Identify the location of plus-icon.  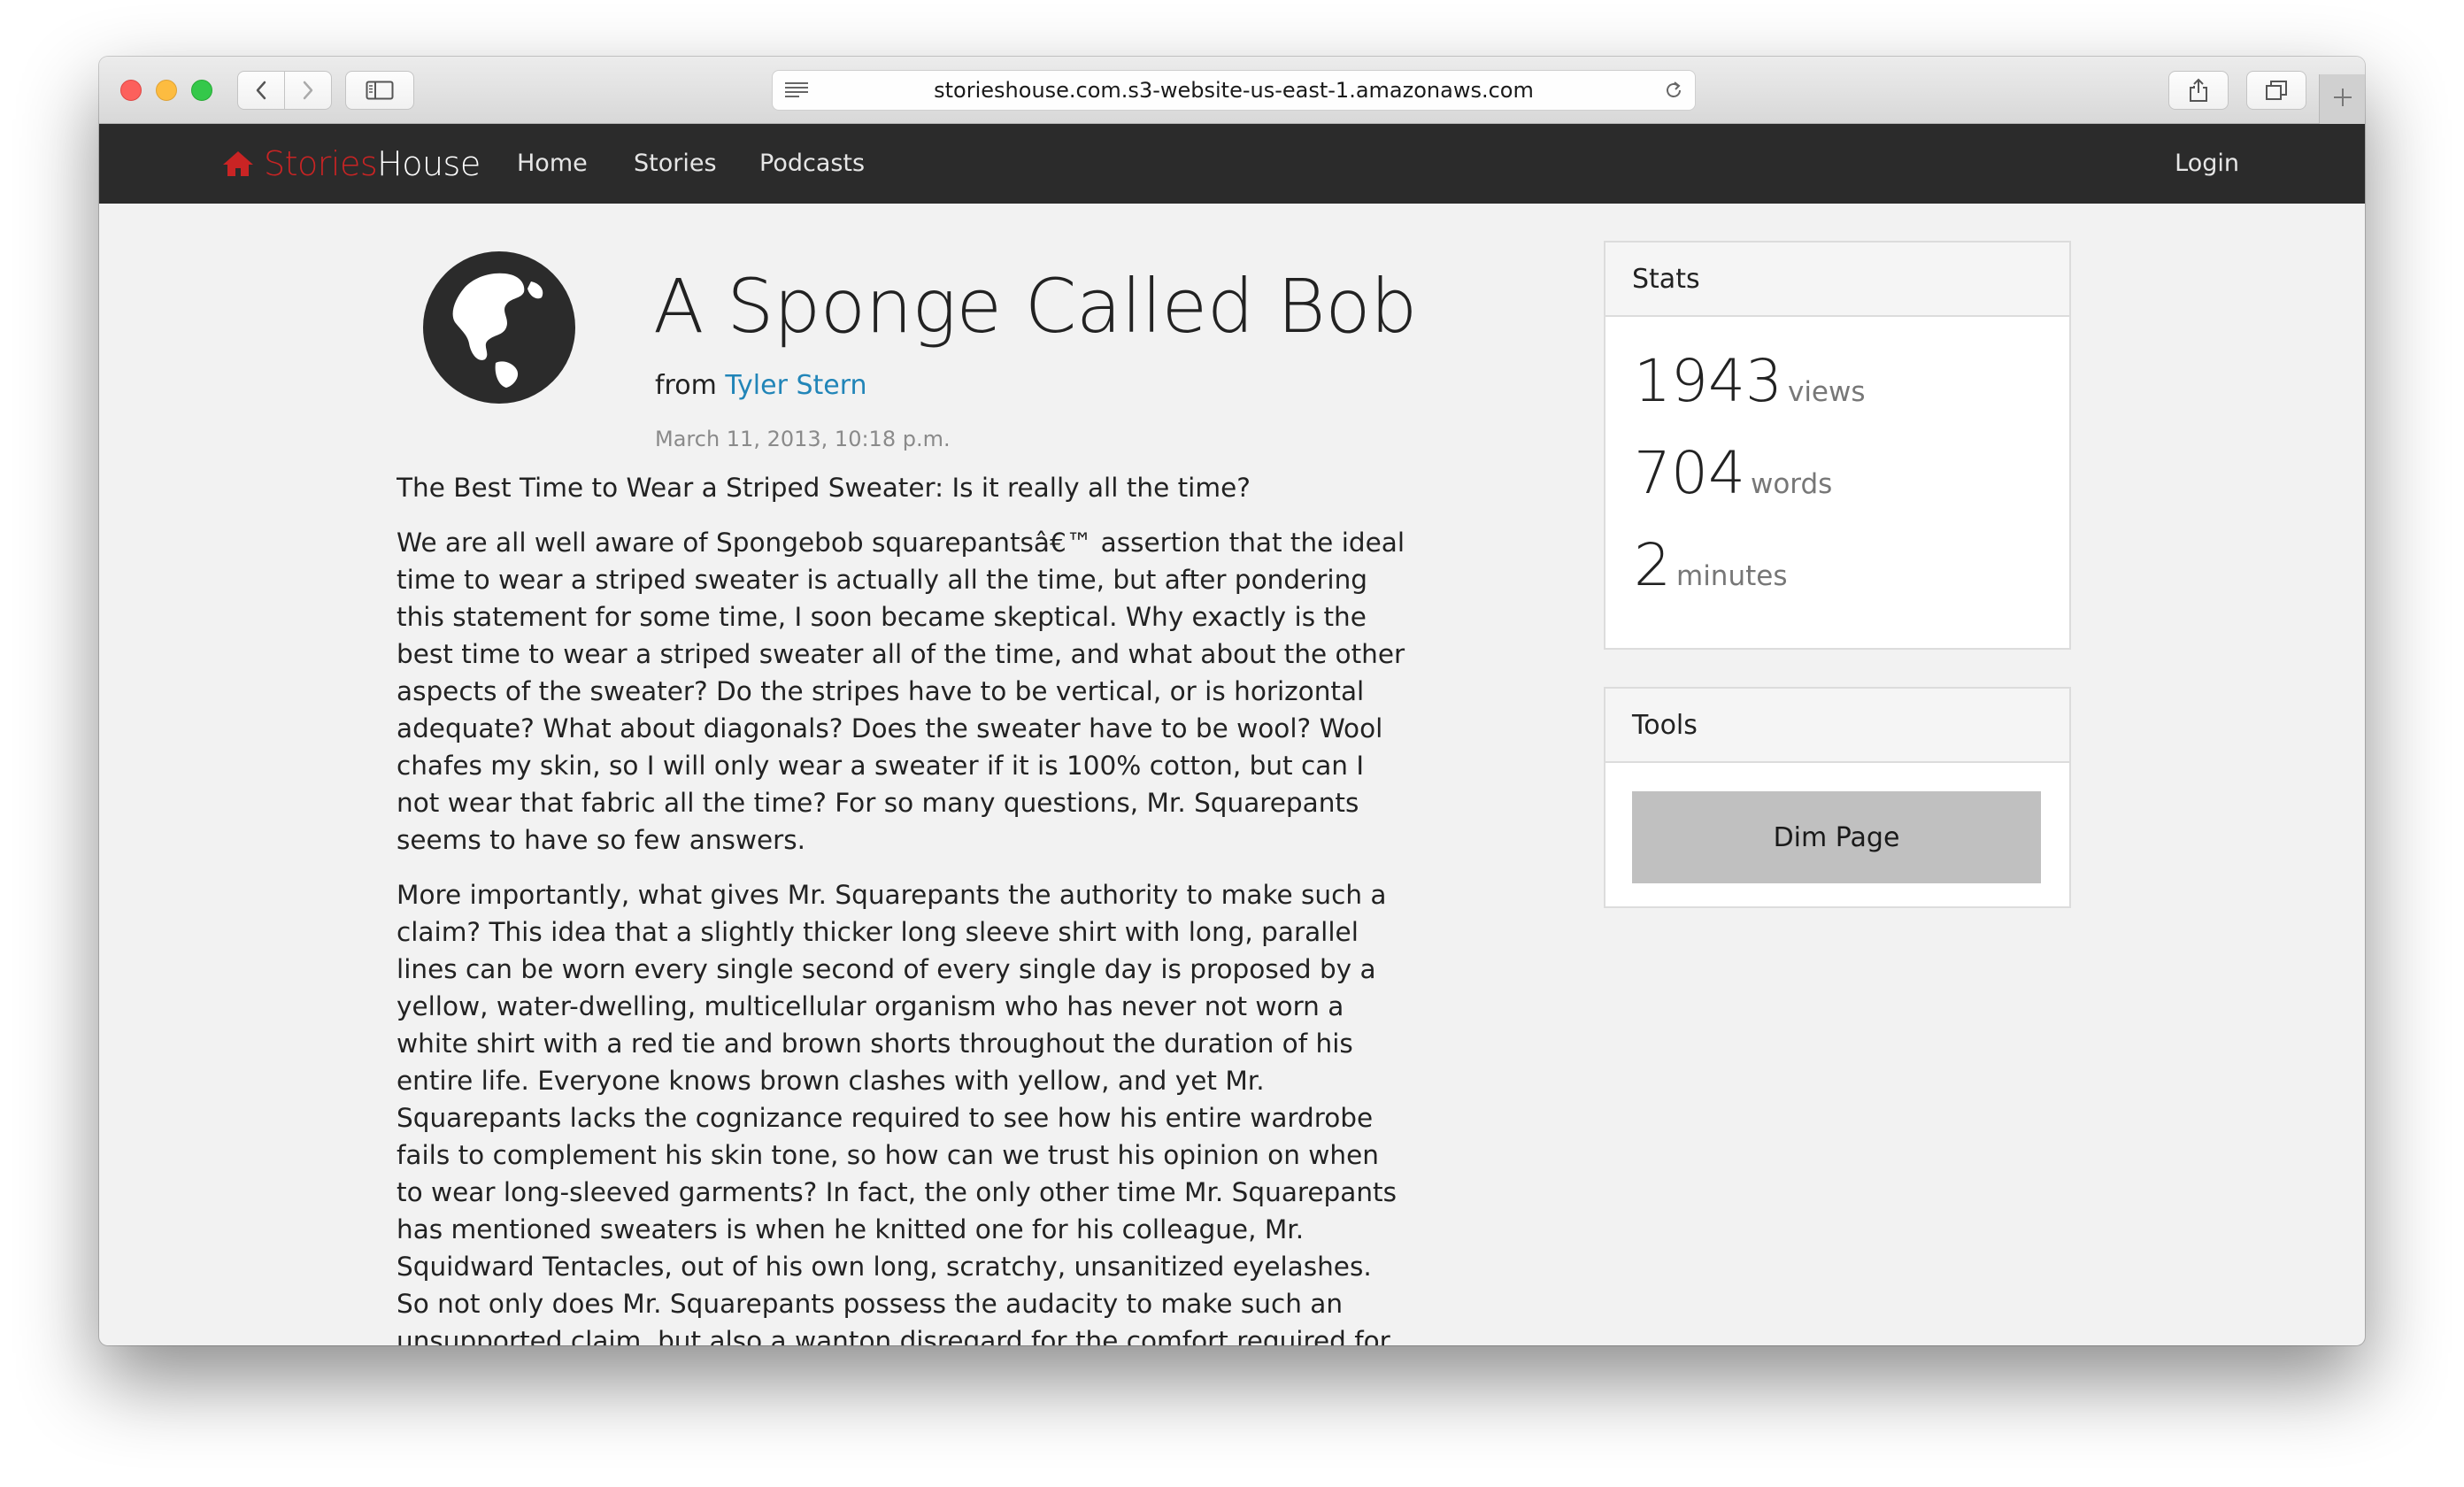
(2343, 97).